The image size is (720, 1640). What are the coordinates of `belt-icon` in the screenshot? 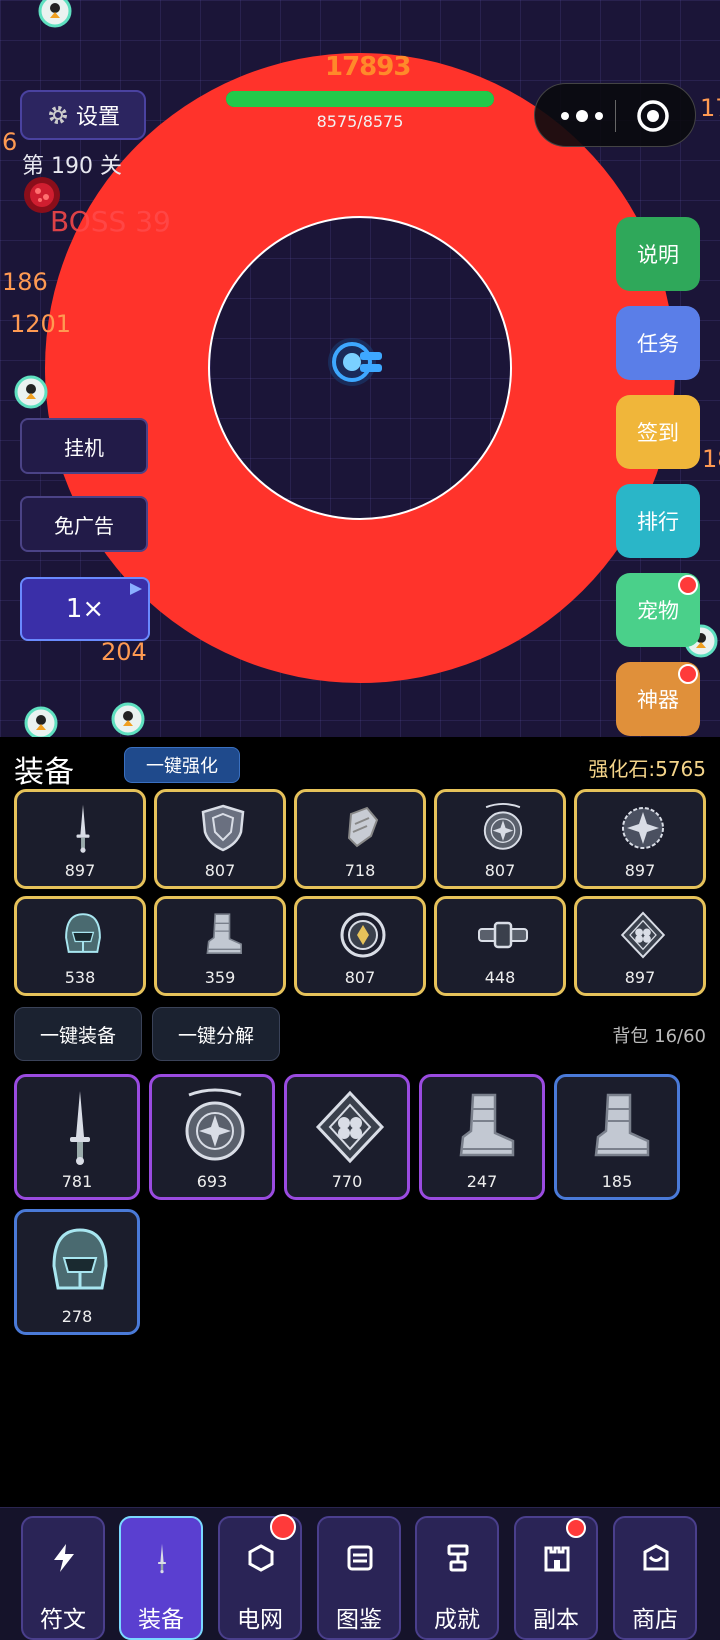 It's located at (503, 935).